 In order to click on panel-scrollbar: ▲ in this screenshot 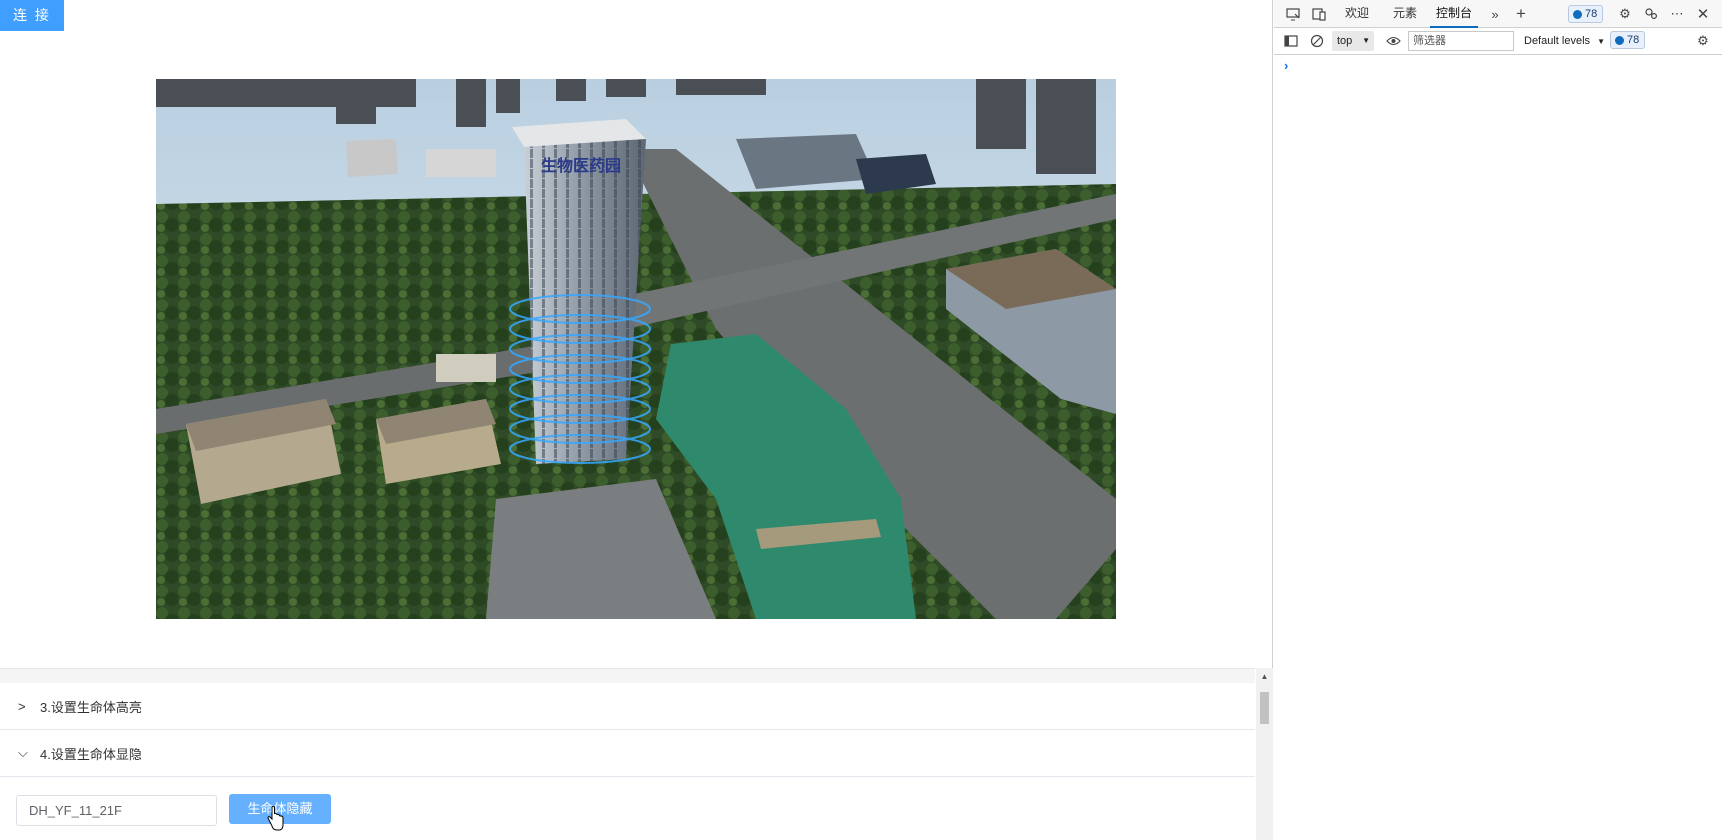, I will do `click(1264, 754)`.